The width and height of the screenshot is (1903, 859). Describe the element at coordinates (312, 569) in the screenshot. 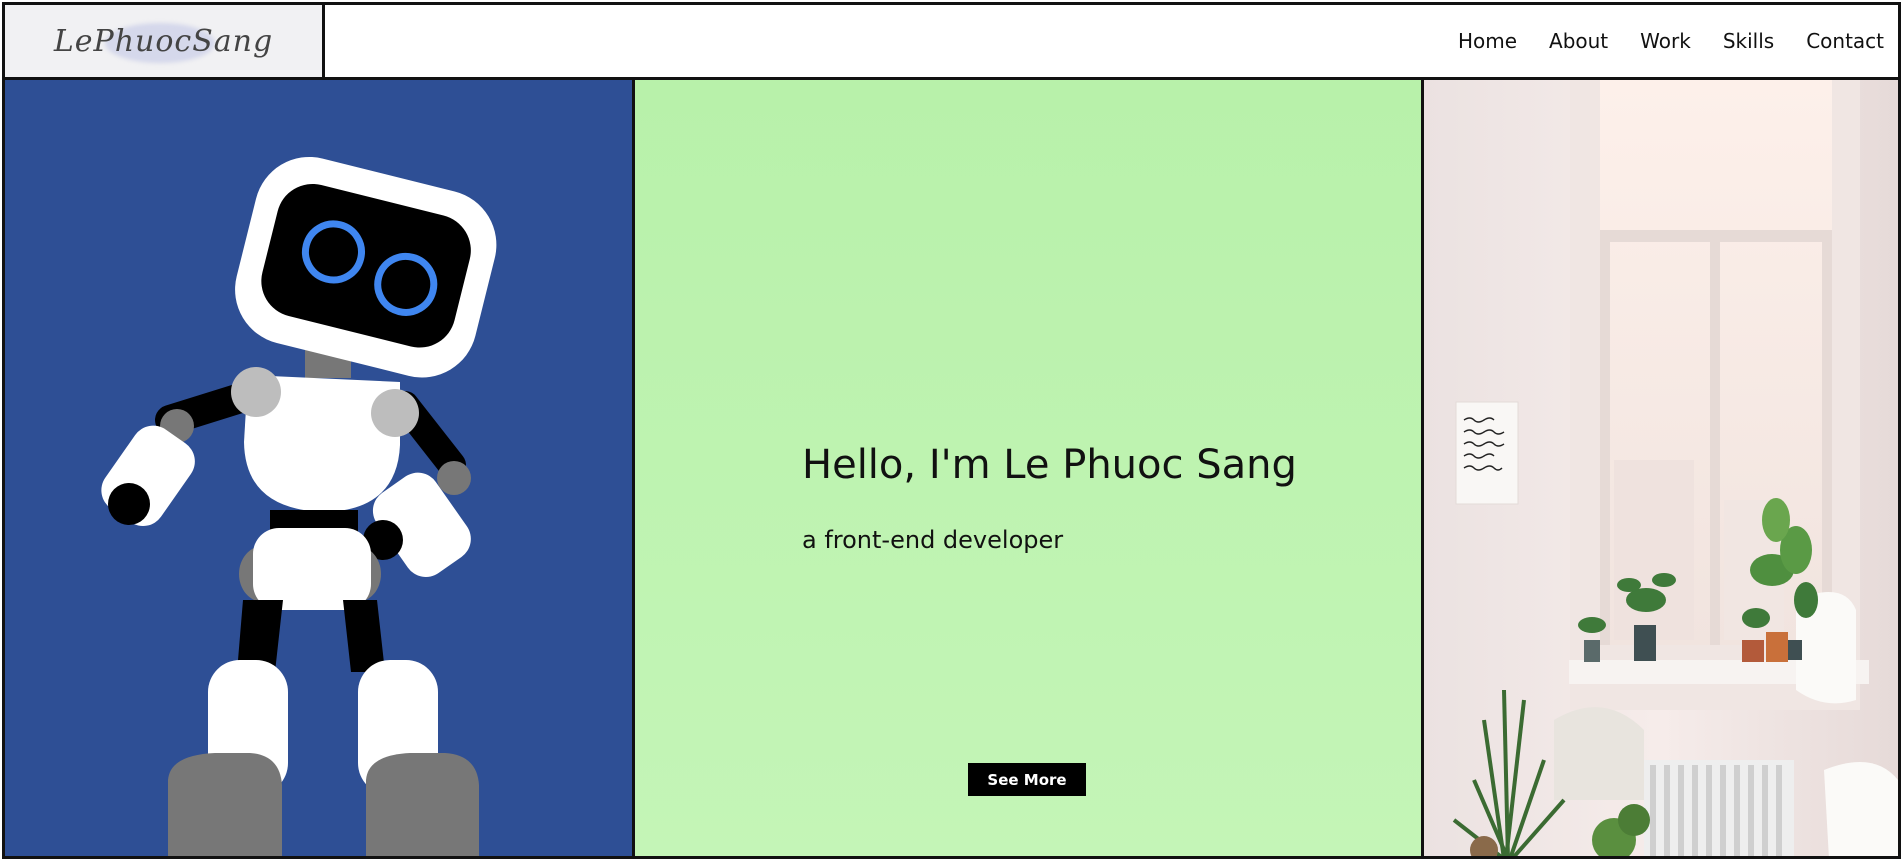

I see `robot-pelvis` at that location.